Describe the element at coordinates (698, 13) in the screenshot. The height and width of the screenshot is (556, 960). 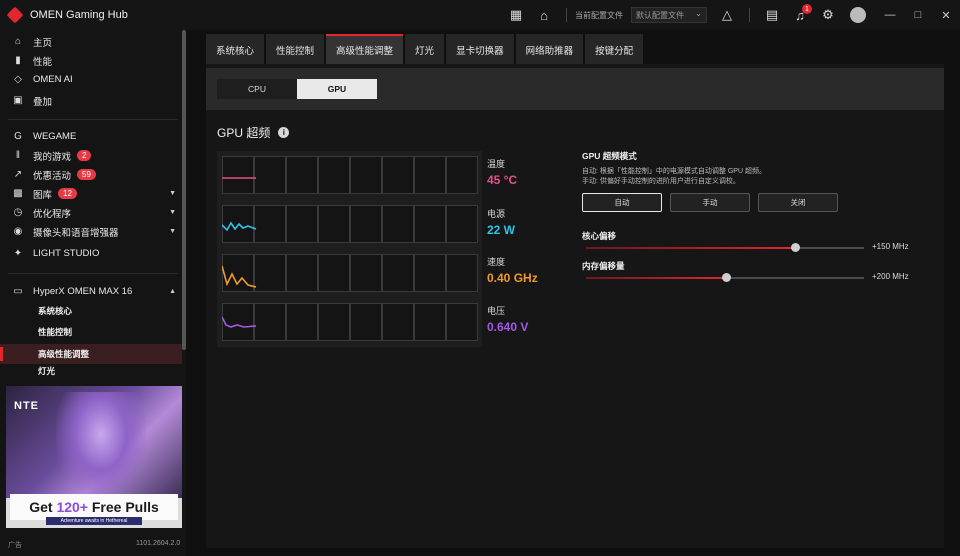
I see `chevron-down-icon: ⌄` at that location.